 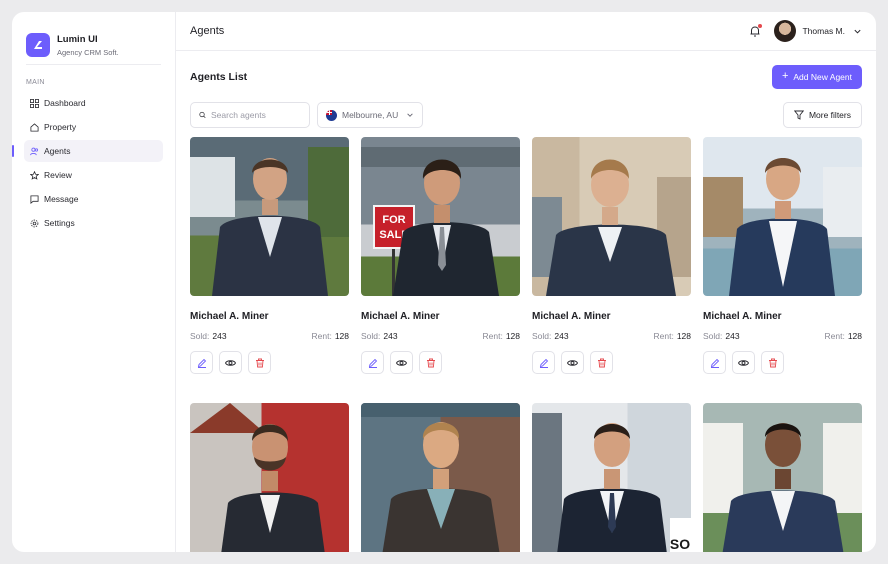 What do you see at coordinates (785, 31) in the screenshot?
I see `avatar` at bounding box center [785, 31].